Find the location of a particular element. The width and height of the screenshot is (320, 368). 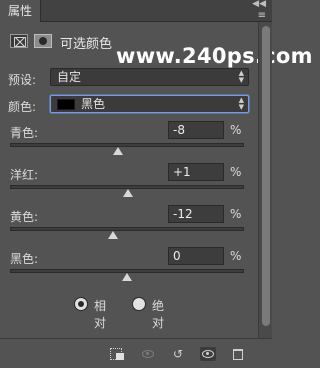

color-swatch is located at coordinates (66, 104).